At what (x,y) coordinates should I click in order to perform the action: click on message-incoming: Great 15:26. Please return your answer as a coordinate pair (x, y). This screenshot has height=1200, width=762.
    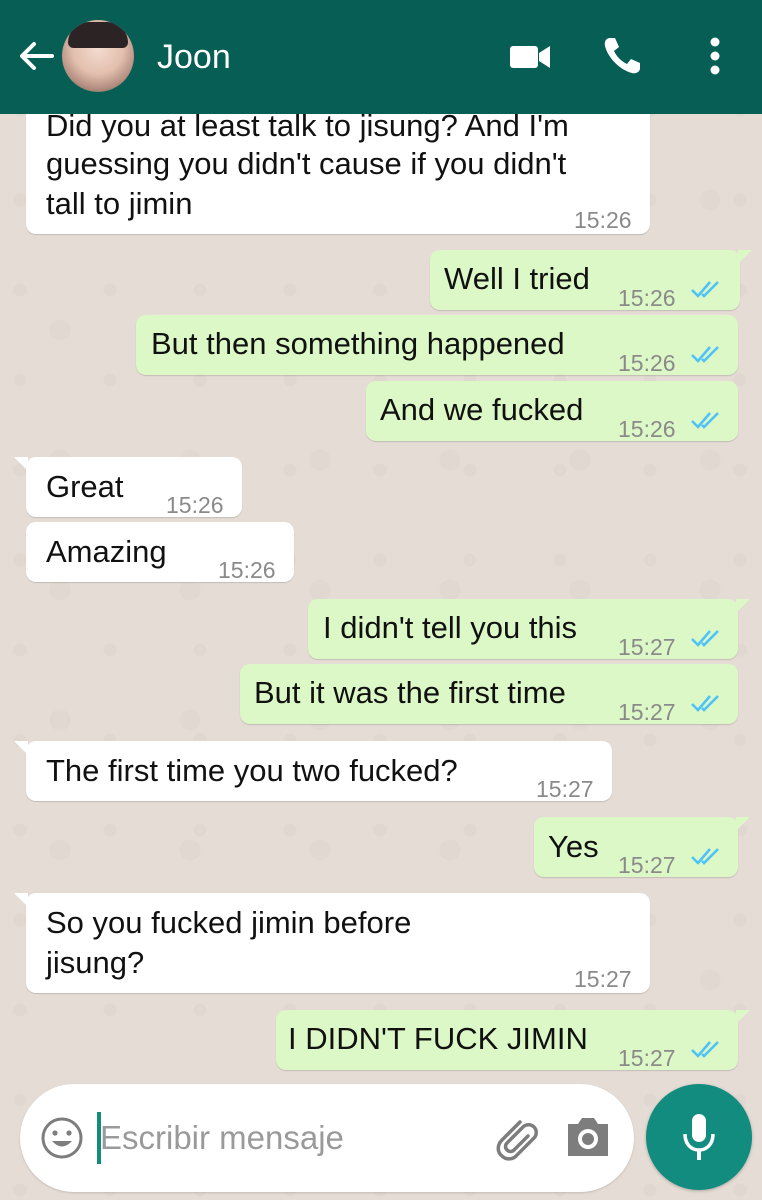
    Looking at the image, I should click on (128, 487).